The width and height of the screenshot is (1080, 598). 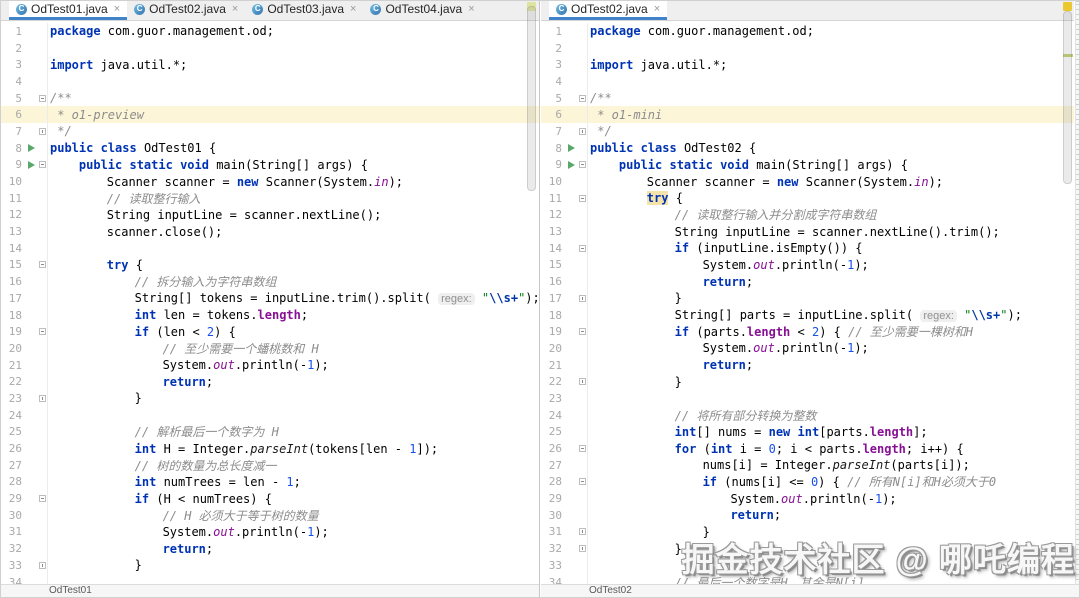 I want to click on code-line: 16 return;, so click(x=807, y=281).